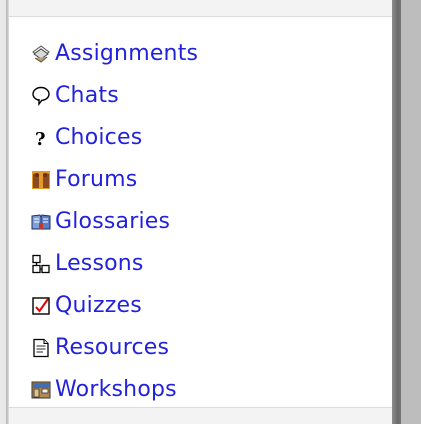  What do you see at coordinates (200, 8) in the screenshot?
I see `block-header` at bounding box center [200, 8].